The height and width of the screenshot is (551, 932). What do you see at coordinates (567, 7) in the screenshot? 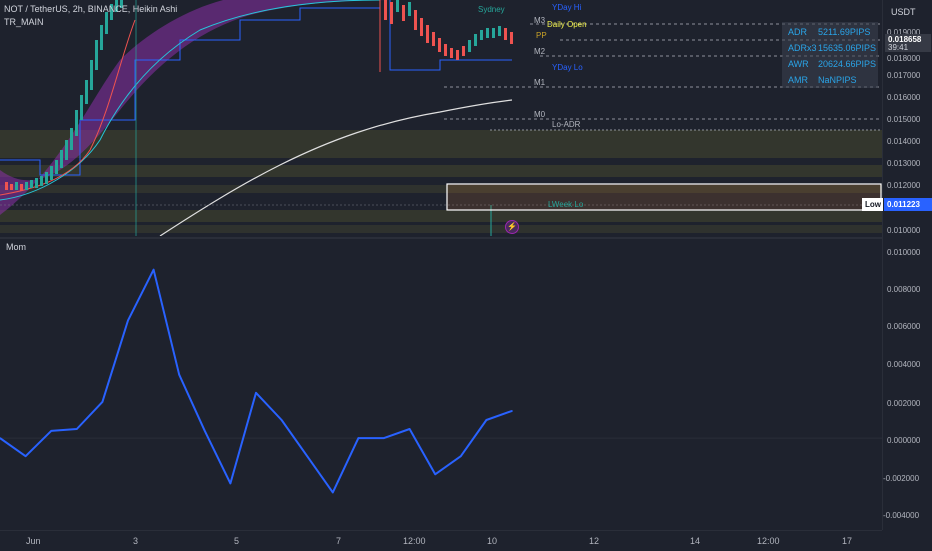
I see `yday-hi-label: YDay Hi` at bounding box center [567, 7].